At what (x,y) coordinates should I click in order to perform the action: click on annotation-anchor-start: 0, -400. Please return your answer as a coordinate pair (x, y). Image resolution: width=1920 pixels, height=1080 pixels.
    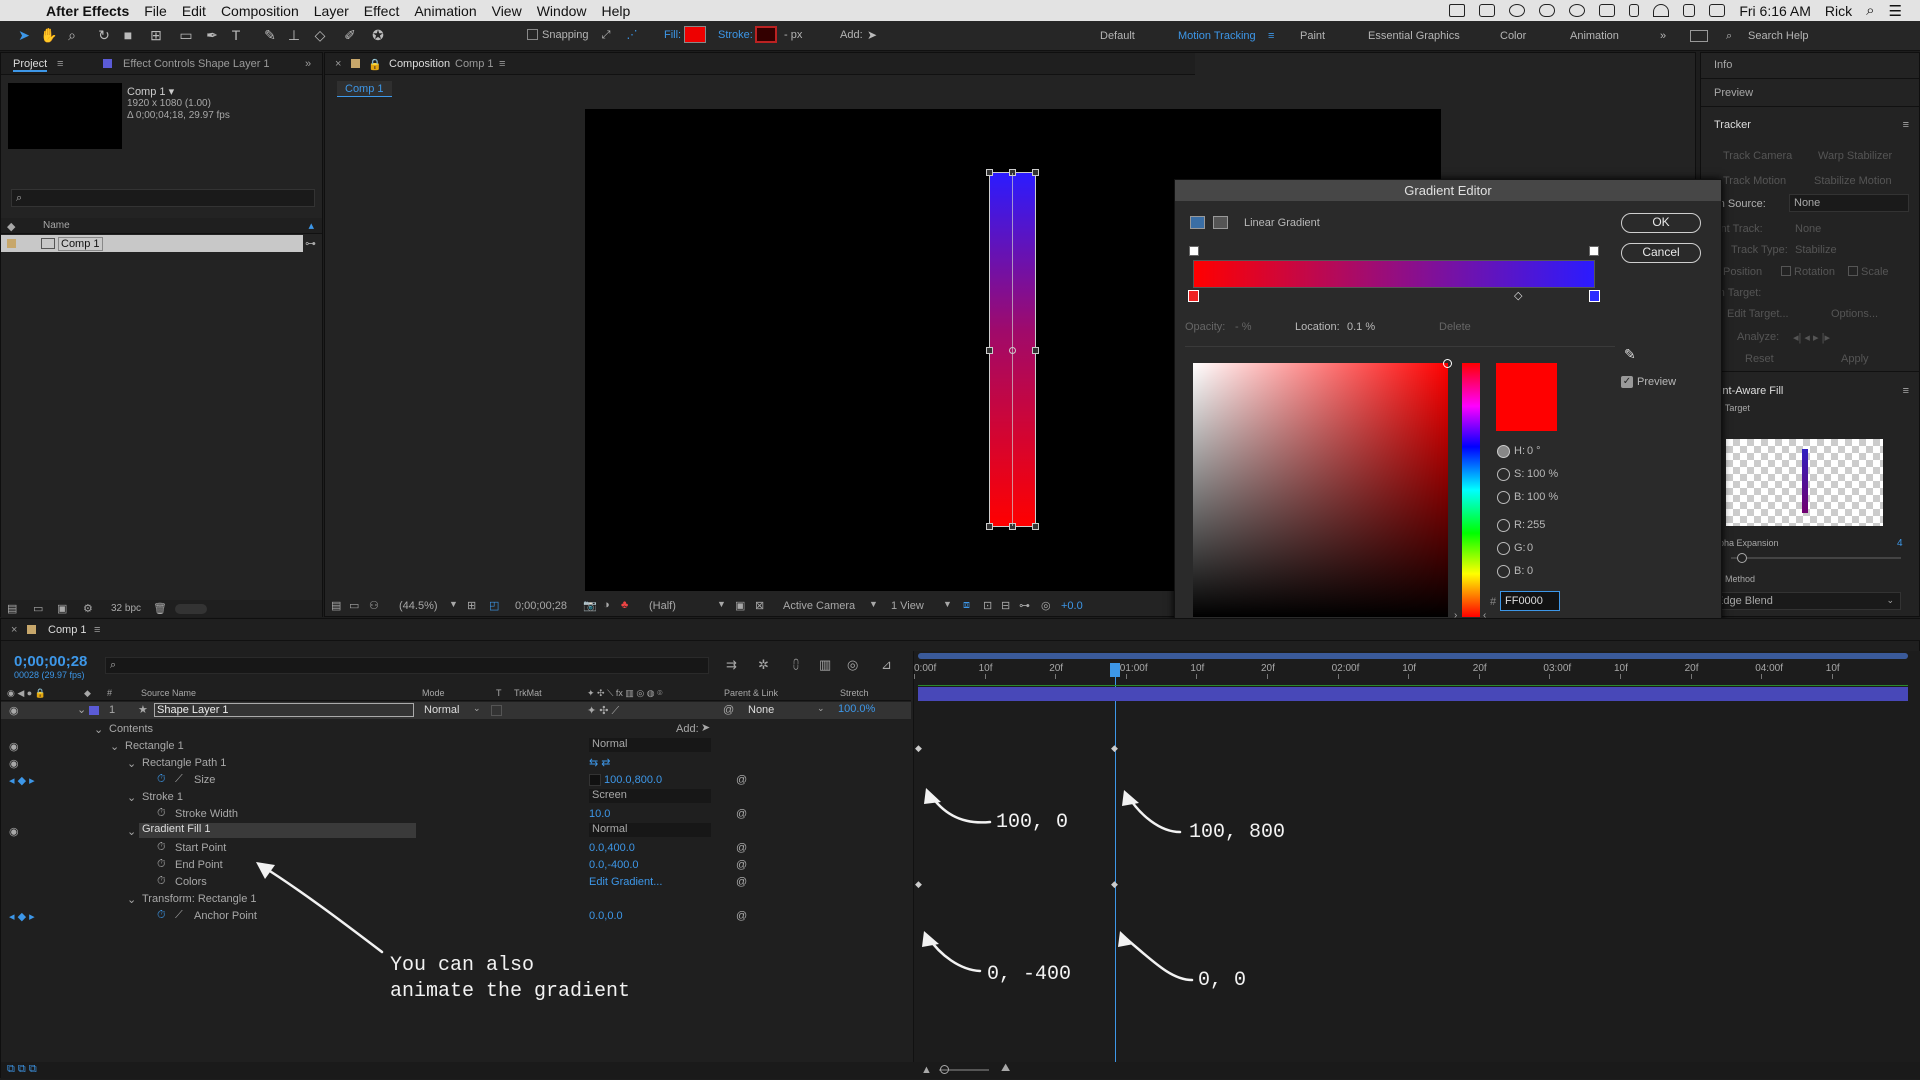
    Looking at the image, I should click on (1029, 974).